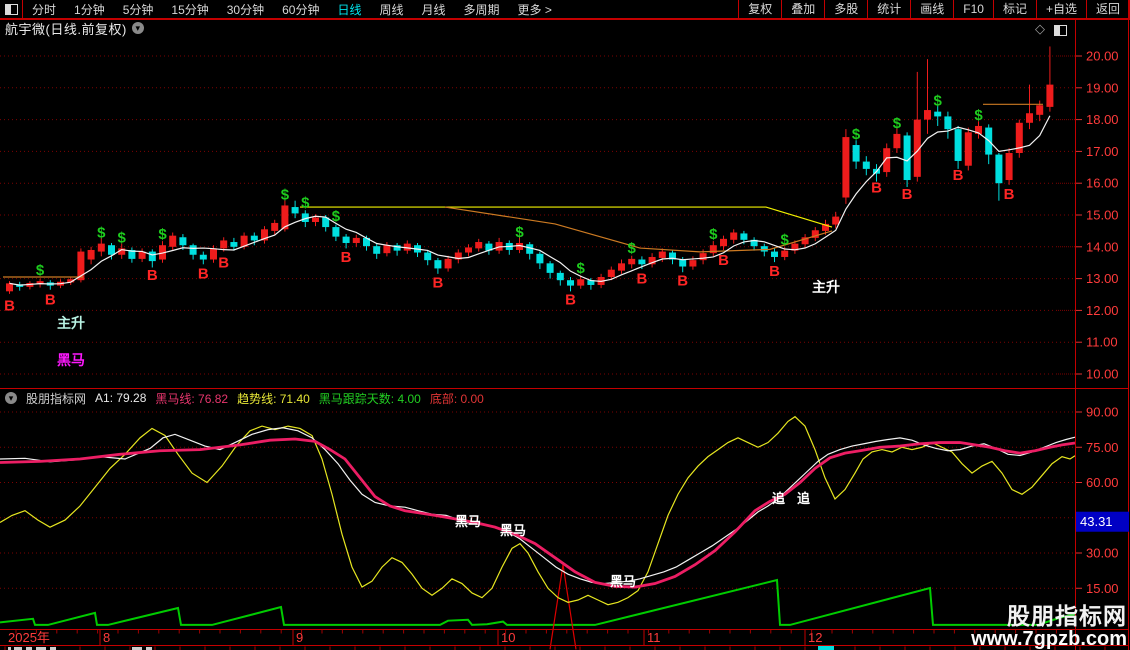 The width and height of the screenshot is (1130, 650). I want to click on time-axis-label: 11, so click(654, 637).